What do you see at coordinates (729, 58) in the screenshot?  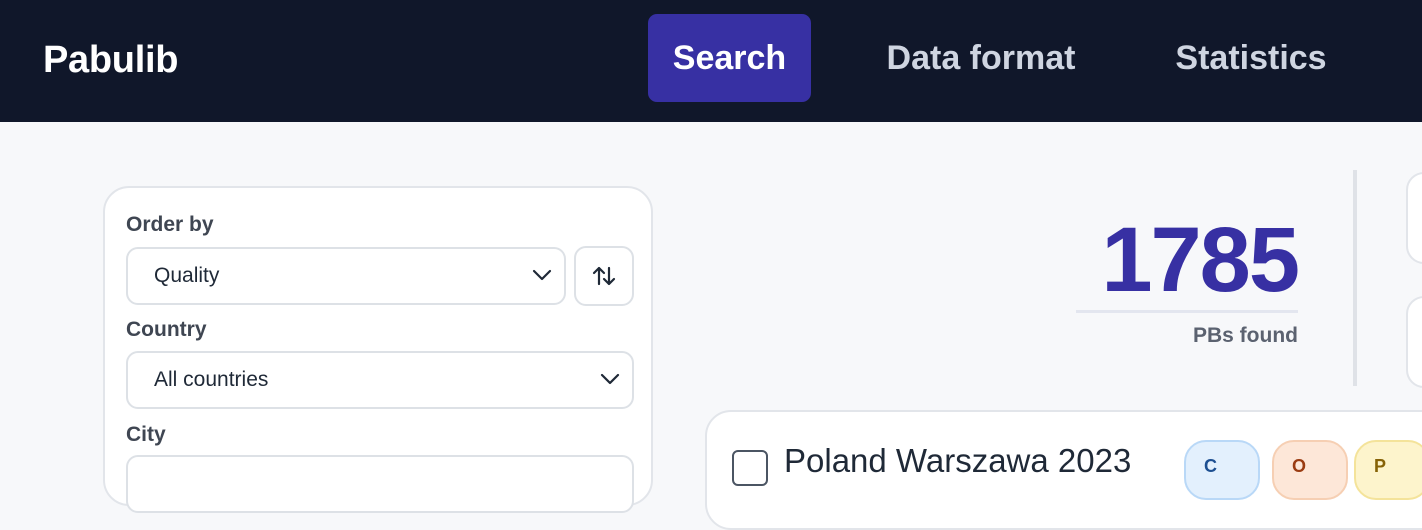 I see `nav-search: Search` at bounding box center [729, 58].